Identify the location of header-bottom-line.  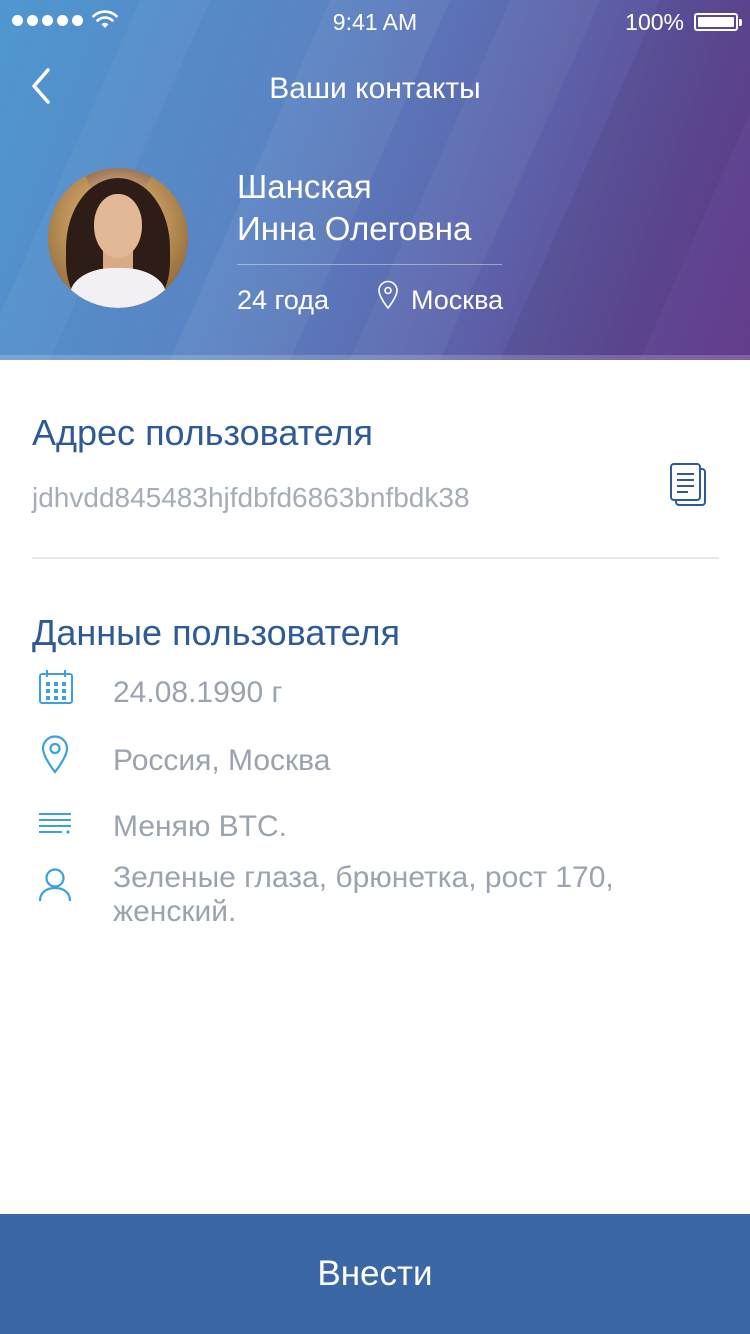
(375, 357).